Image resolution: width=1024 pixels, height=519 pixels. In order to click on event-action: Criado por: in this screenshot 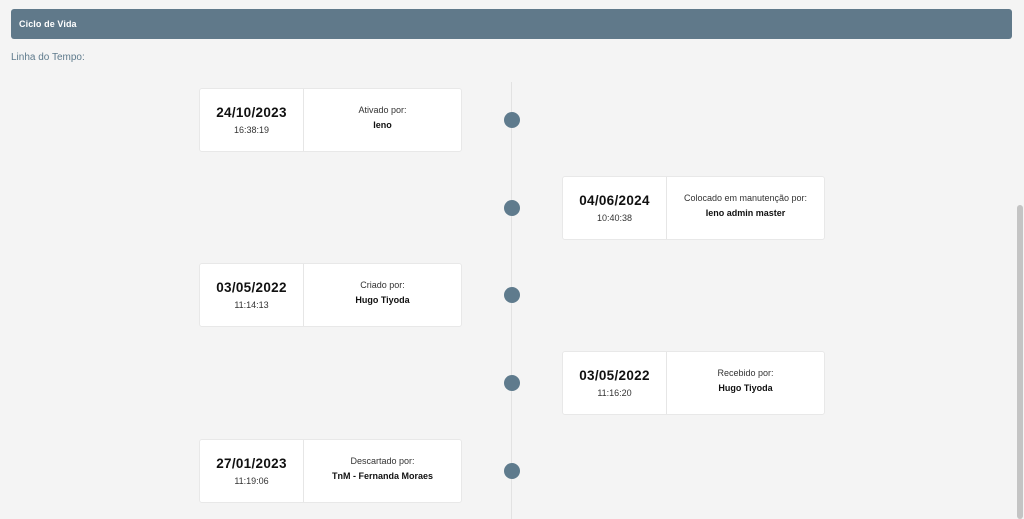, I will do `click(382, 284)`.